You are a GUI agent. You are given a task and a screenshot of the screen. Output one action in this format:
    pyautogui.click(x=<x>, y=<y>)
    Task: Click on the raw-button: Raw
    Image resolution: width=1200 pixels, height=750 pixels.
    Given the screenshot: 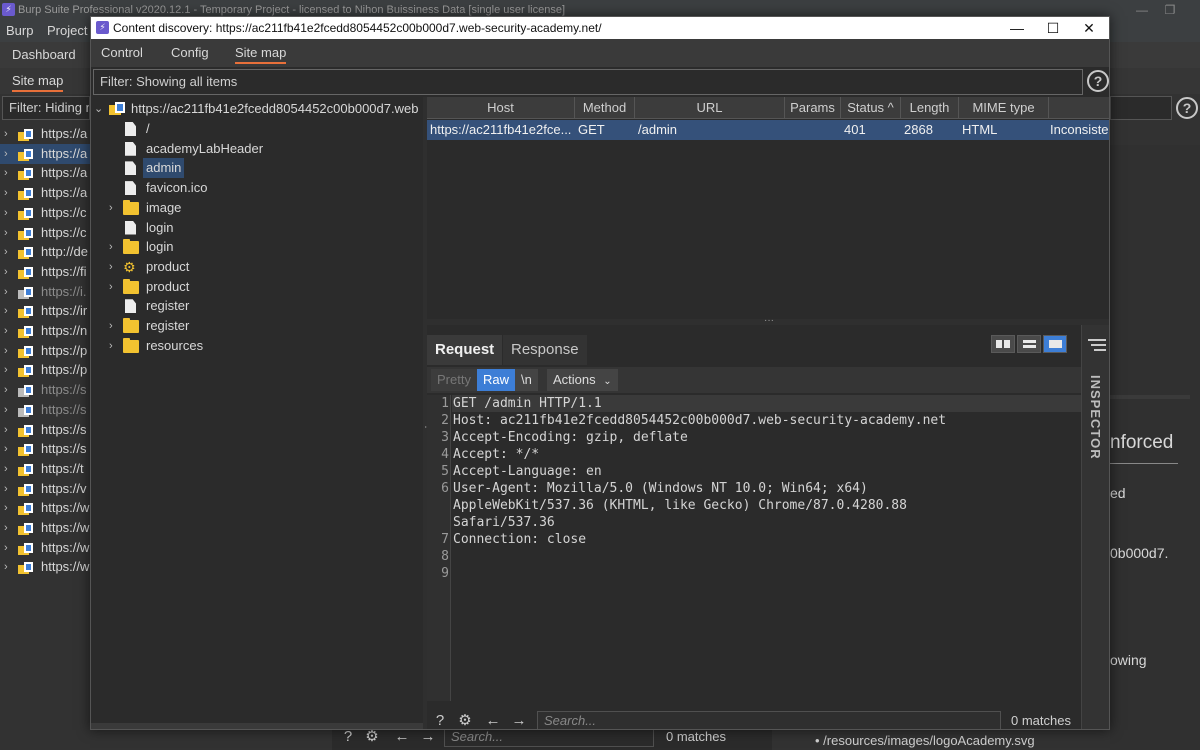 What is the action you would take?
    pyautogui.click(x=496, y=380)
    